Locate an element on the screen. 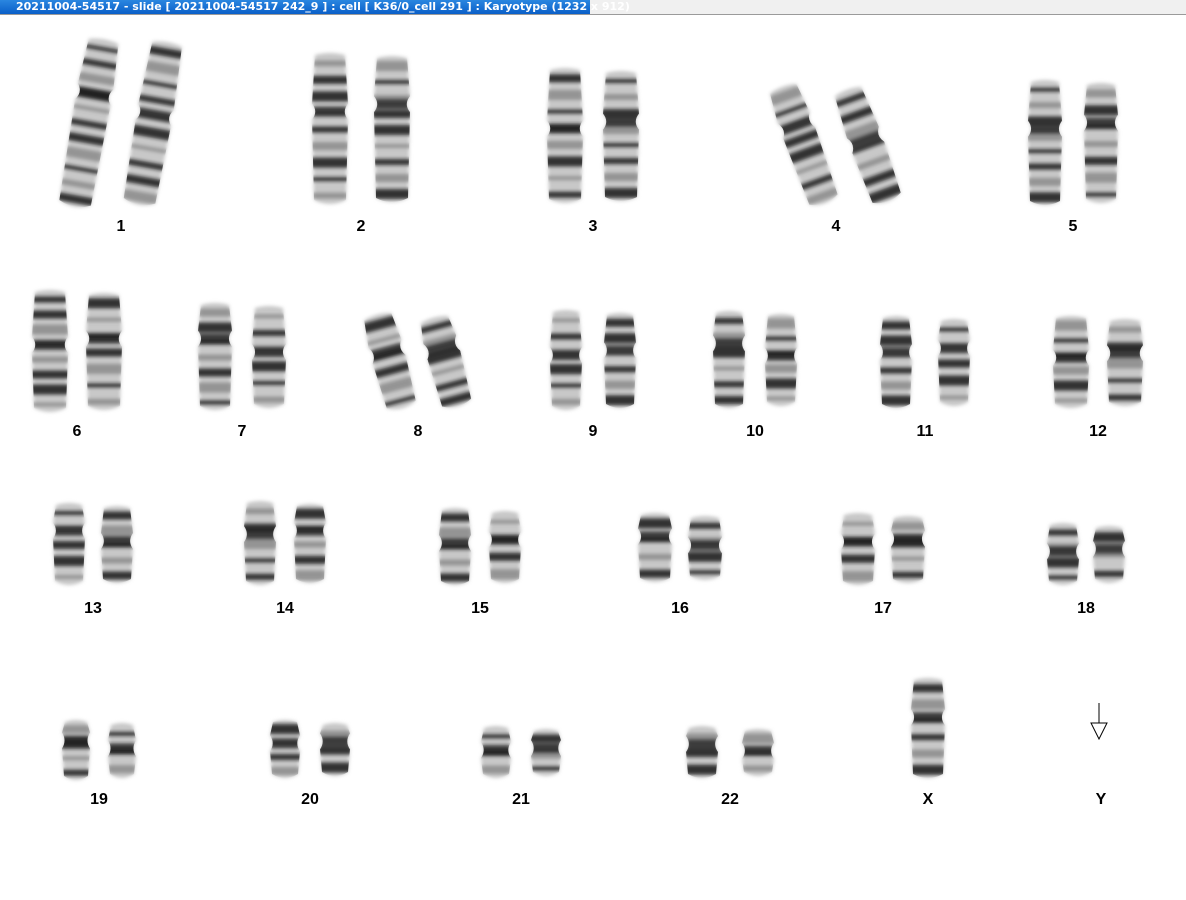 The image size is (1186, 900). chromosome-pair-6: 6 is located at coordinates (77, 365).